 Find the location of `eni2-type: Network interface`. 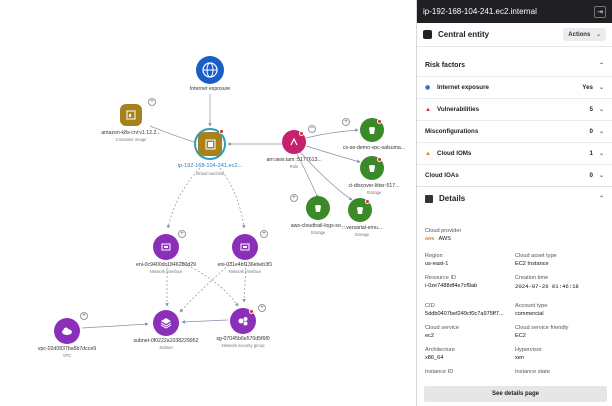

eni2-type: Network interface is located at coordinates (245, 271).